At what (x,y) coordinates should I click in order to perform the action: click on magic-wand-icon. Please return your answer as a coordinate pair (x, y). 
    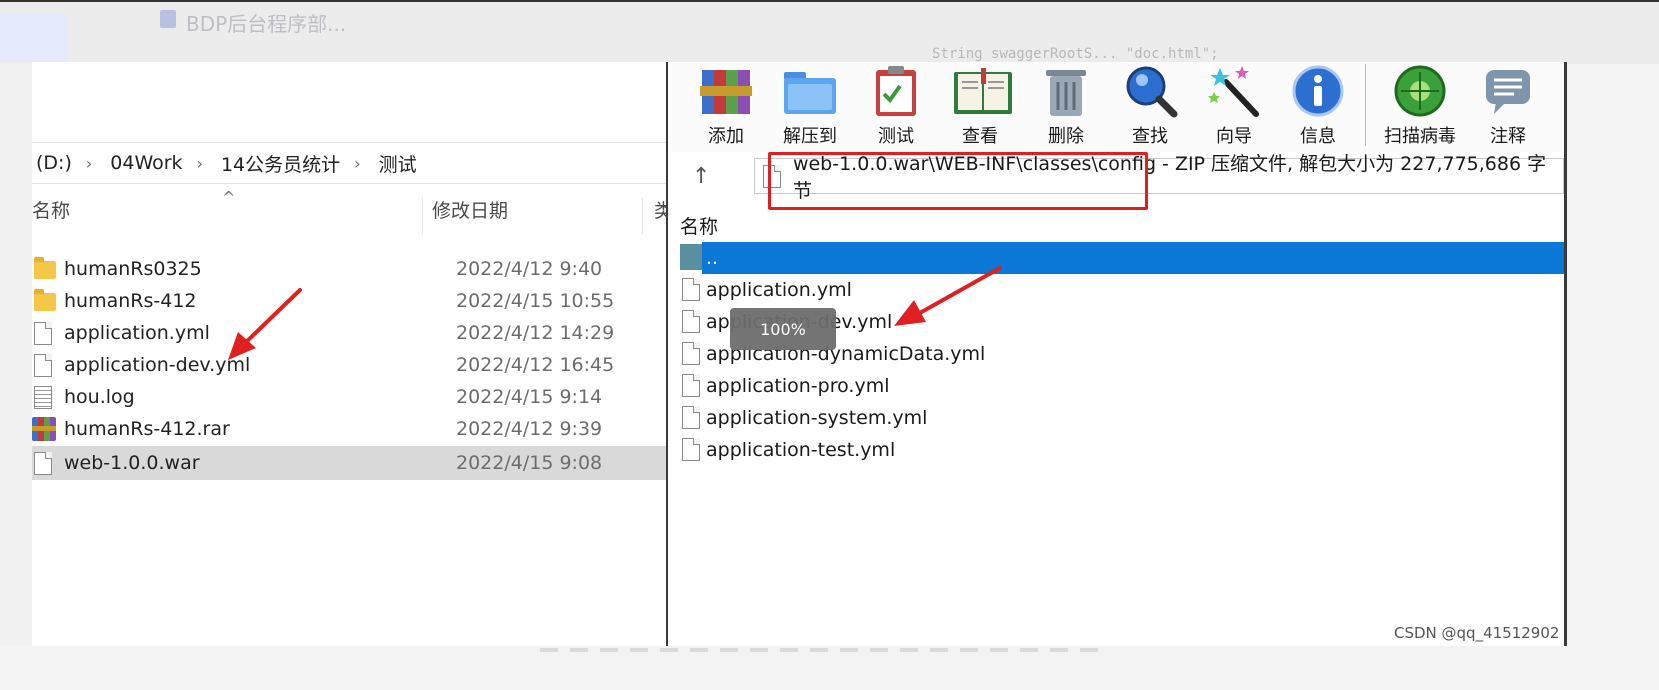
    Looking at the image, I should click on (1234, 91).